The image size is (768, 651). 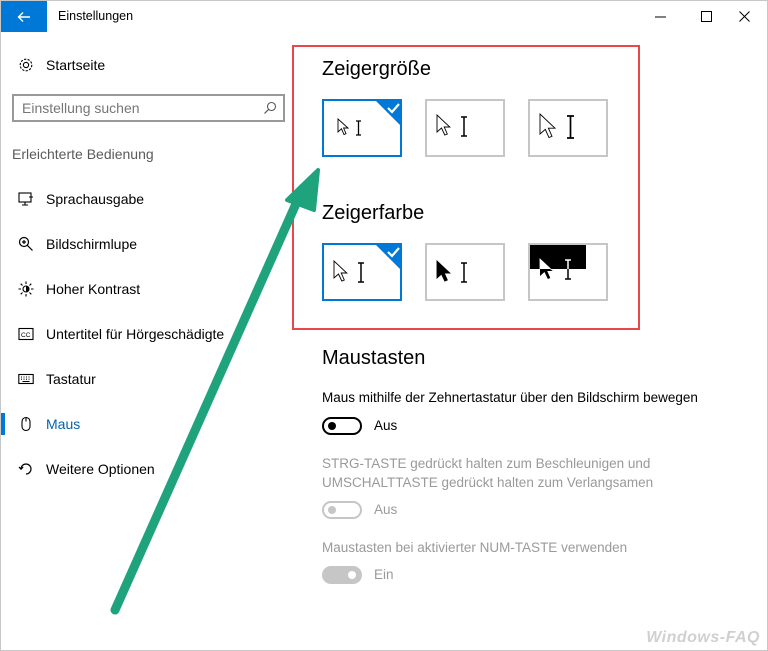 I want to click on pointer-size-large-option, so click(x=568, y=128).